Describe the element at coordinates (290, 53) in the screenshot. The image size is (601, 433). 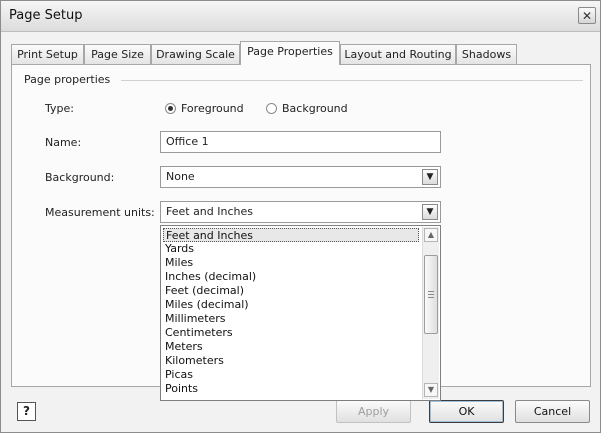
I see `tab-page-properties: Page Properties` at that location.